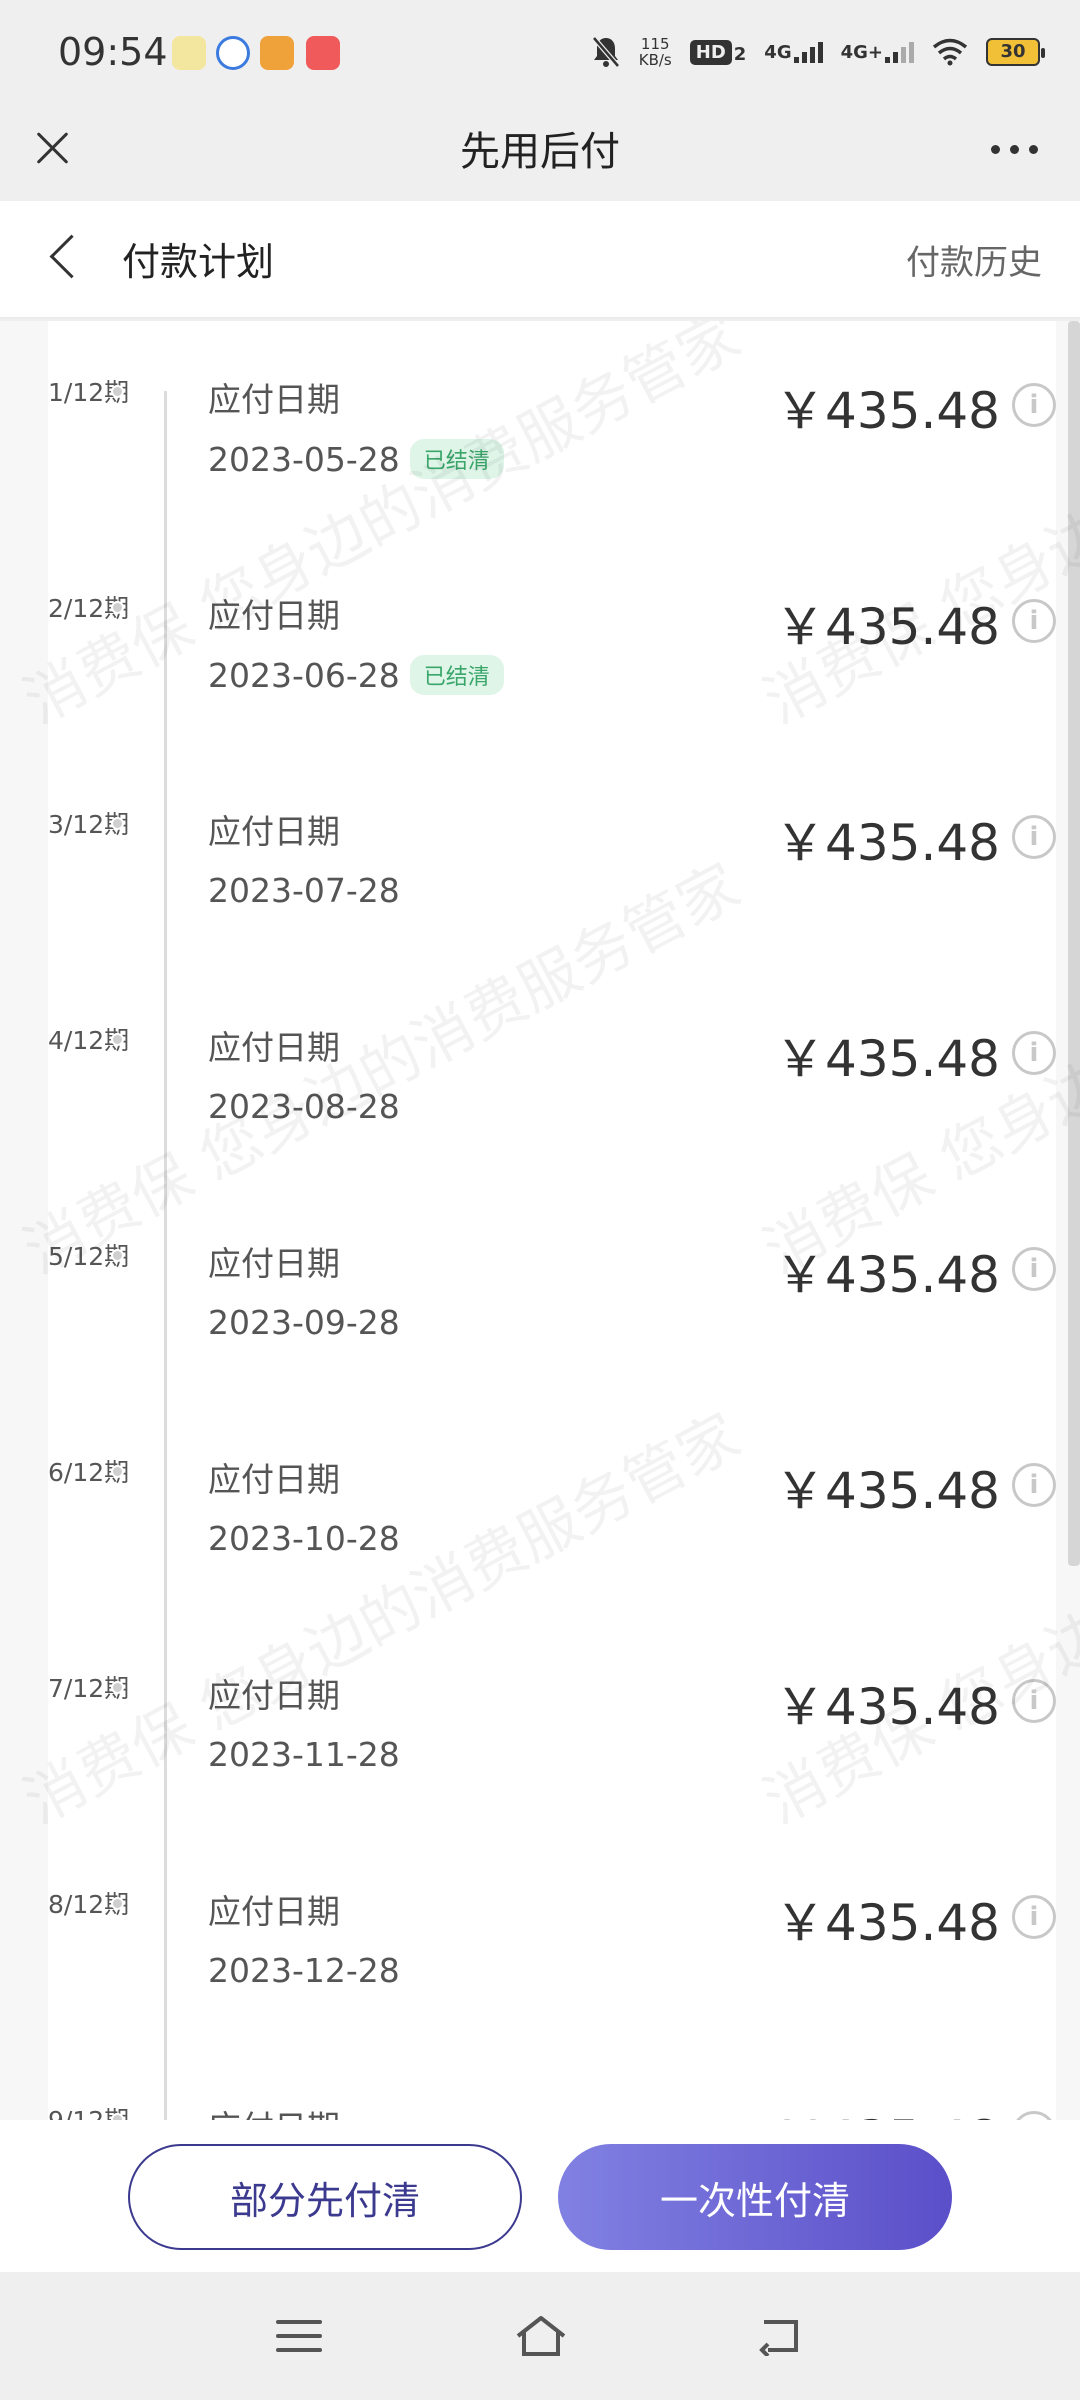  What do you see at coordinates (299, 2341) in the screenshot?
I see `menu-icon` at bounding box center [299, 2341].